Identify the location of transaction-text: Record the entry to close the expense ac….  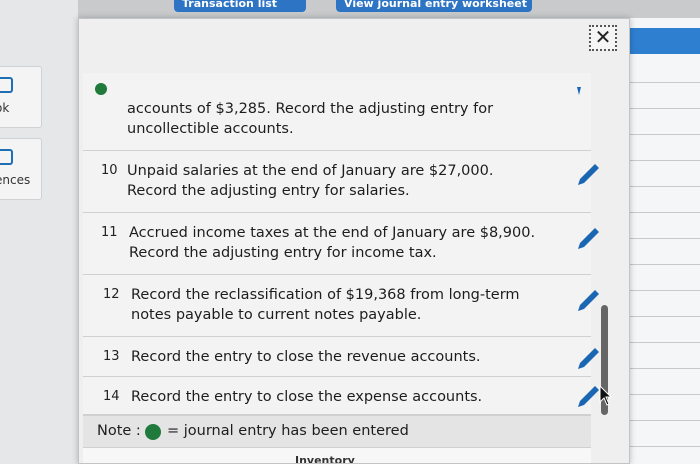
(307, 397).